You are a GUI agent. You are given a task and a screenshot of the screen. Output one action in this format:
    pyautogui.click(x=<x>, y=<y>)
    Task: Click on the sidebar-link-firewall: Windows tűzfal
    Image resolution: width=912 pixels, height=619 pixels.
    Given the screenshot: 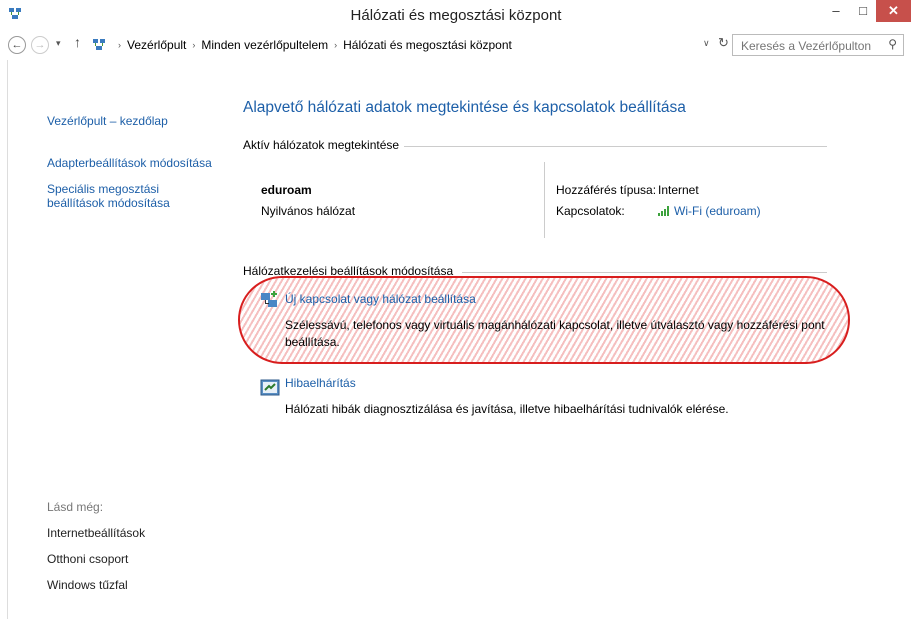 What is the action you would take?
    pyautogui.click(x=87, y=585)
    